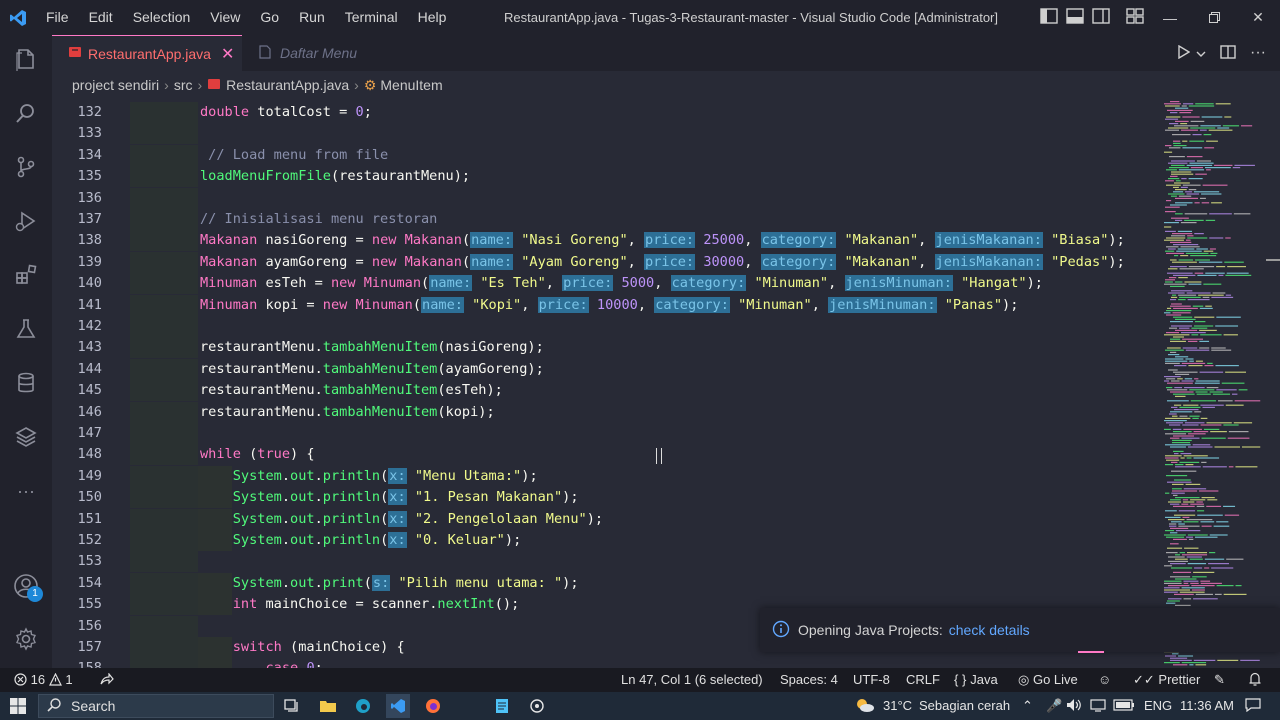 The width and height of the screenshot is (1280, 720). I want to click on toggle-secondary-sidebar-icon, so click(1102, 17).